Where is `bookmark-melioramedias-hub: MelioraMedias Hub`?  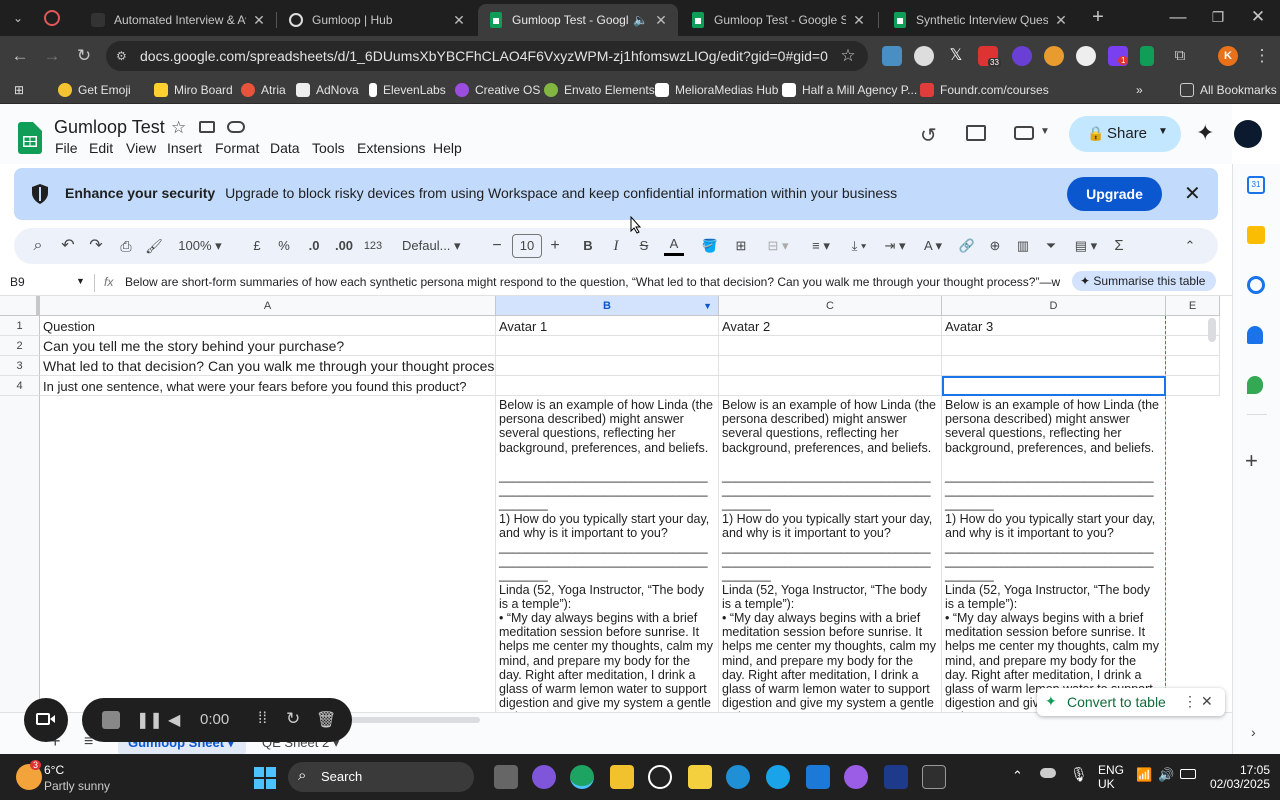
bookmark-melioramedias-hub: MelioraMedias Hub is located at coordinates (716, 90).